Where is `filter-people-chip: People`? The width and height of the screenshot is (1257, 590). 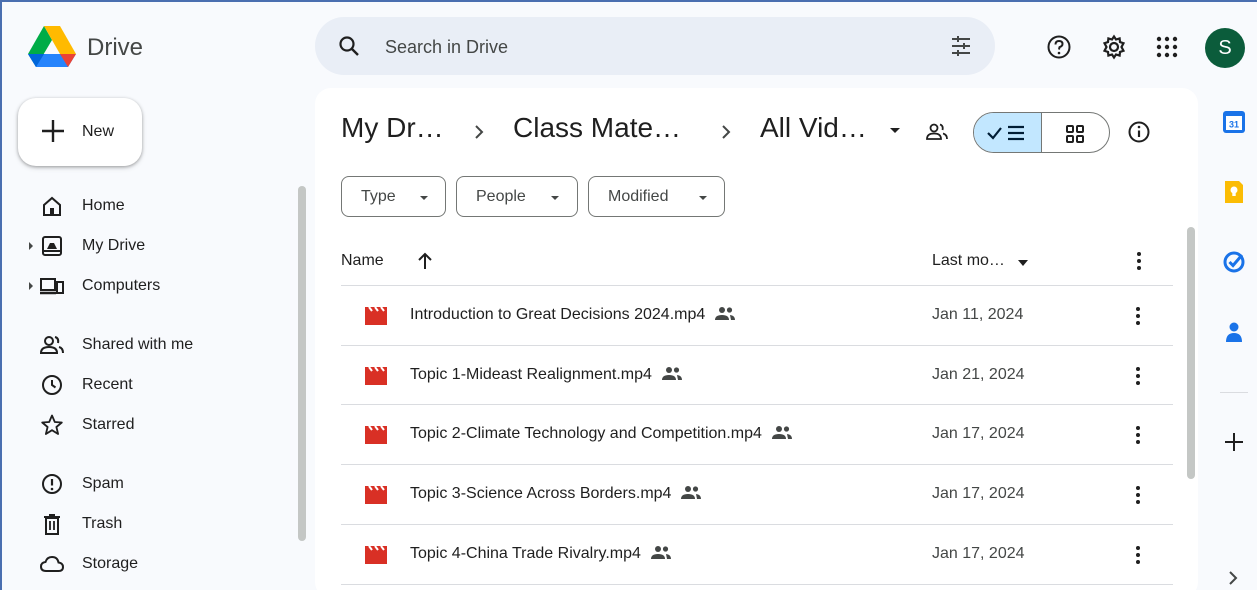
filter-people-chip: People is located at coordinates (517, 196).